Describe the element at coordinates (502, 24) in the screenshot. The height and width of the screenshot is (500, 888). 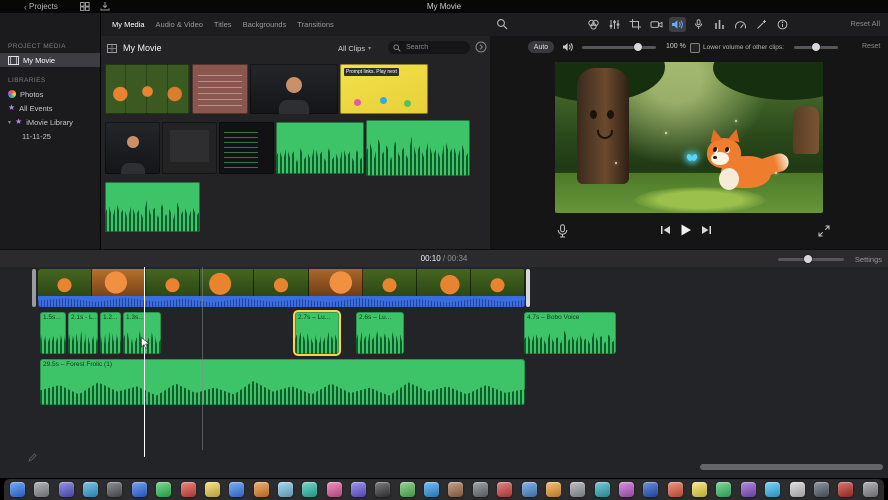
I see `zoom-tool-icon` at that location.